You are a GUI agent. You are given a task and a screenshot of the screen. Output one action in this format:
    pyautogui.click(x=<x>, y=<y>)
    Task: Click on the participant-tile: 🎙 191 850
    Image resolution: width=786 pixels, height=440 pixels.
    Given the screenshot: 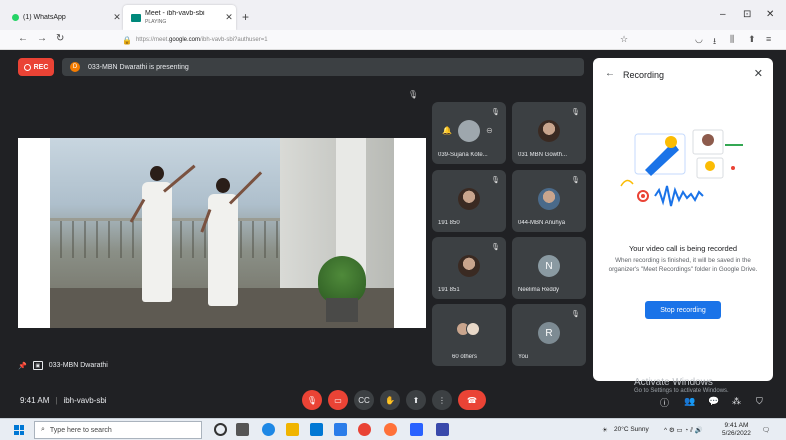 What is the action you would take?
    pyautogui.click(x=469, y=201)
    